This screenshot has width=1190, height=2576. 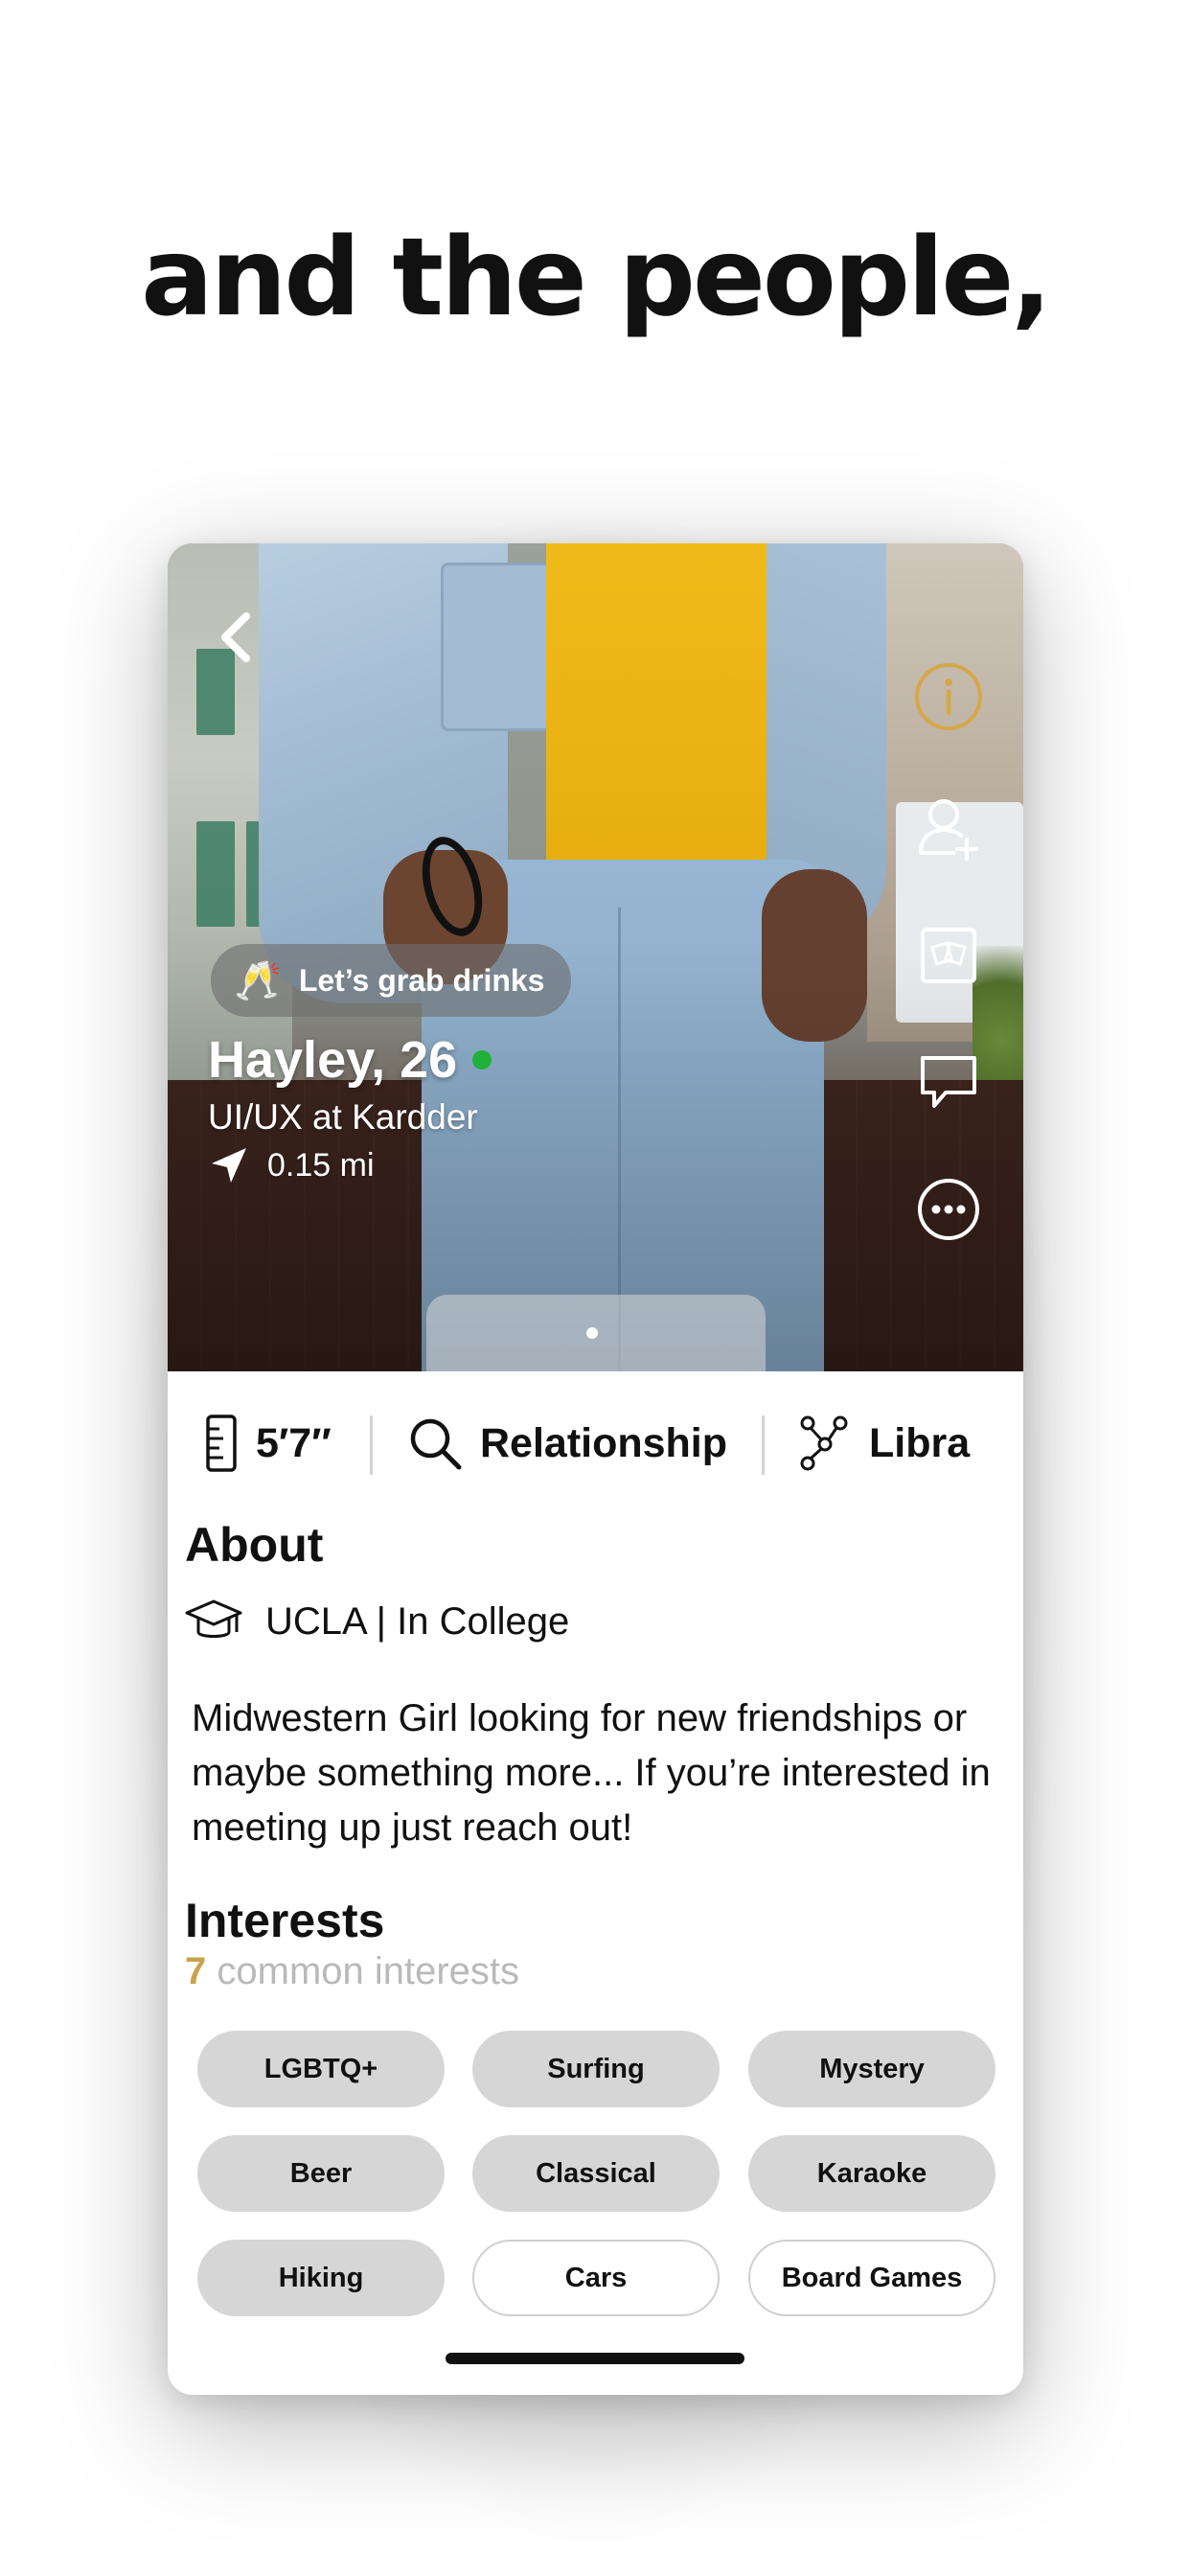 I want to click on search-icon, so click(x=436, y=1444).